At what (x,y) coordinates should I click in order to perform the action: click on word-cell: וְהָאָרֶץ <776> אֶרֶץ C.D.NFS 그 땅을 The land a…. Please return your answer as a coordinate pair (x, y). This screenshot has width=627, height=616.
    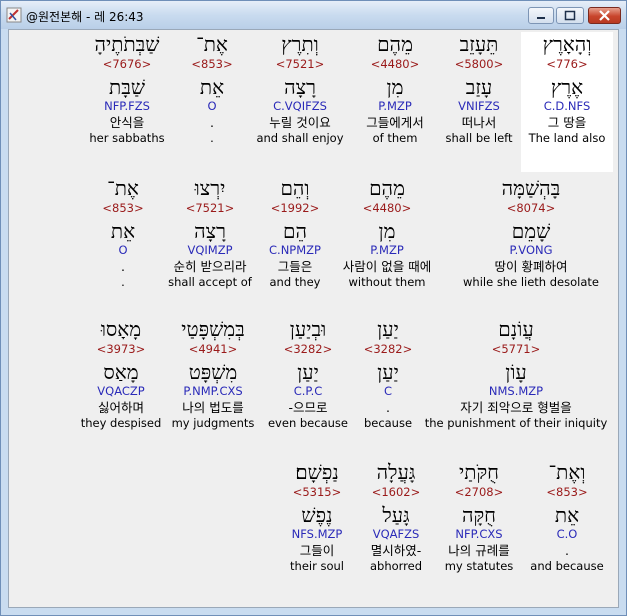
    Looking at the image, I should click on (567, 102).